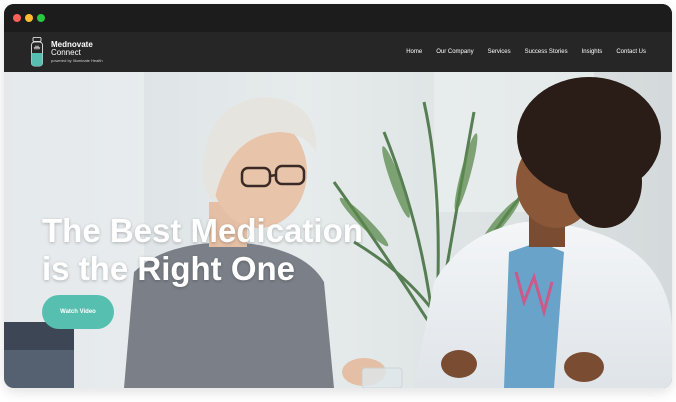 Image resolution: width=676 pixels, height=402 pixels. Describe the element at coordinates (202, 230) in the screenshot. I see `hero-title-line-1: The Best Medication` at that location.